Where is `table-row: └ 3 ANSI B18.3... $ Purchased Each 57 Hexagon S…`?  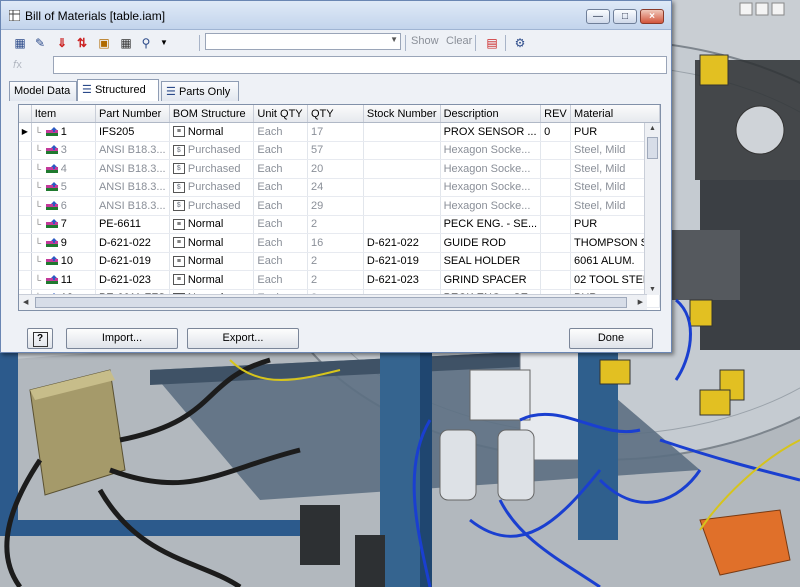 table-row: └ 3 ANSI B18.3... $ Purchased Each 57 Hexagon S… is located at coordinates (339, 150).